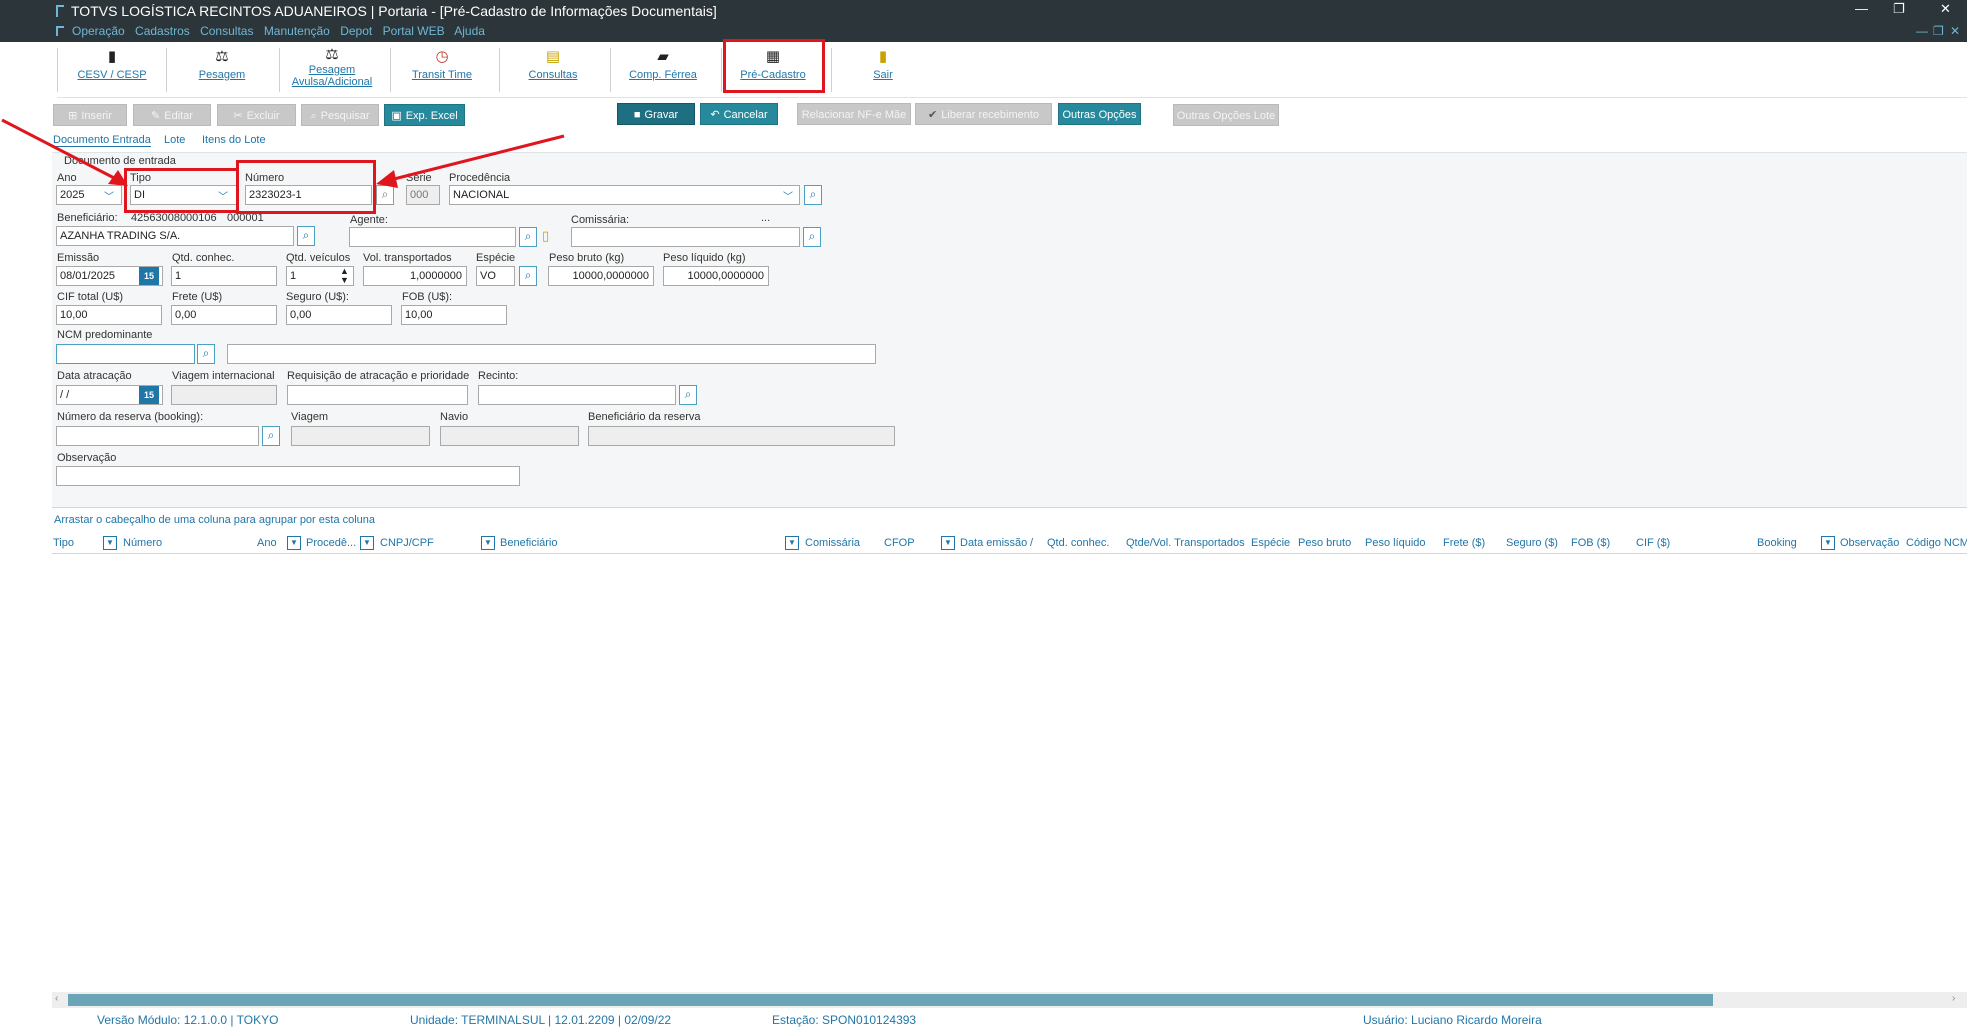 The width and height of the screenshot is (1967, 1028). I want to click on frete-input: 0,00, so click(224, 315).